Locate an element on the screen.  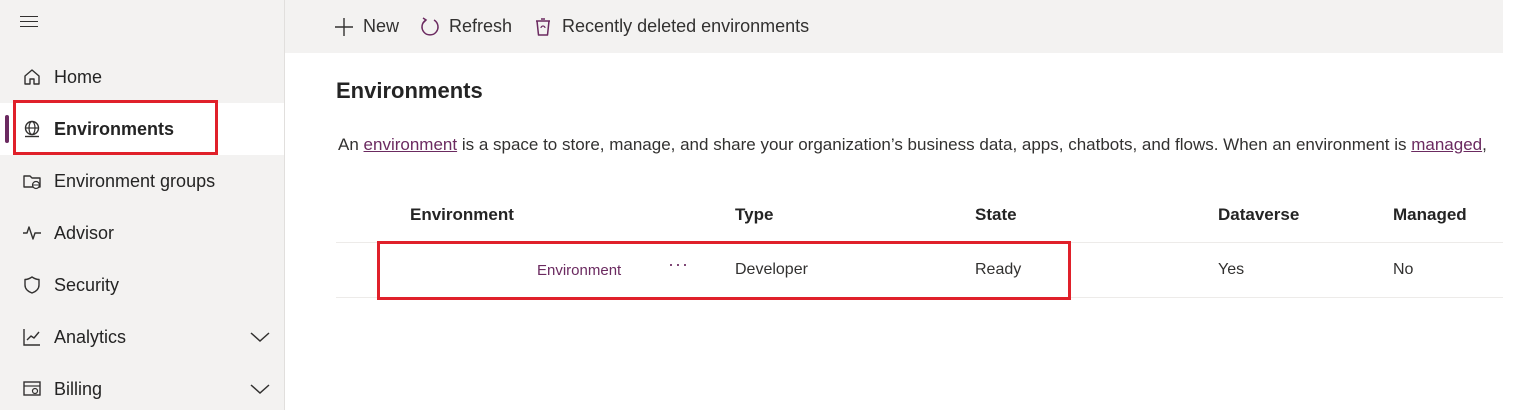
refresh-button-label: Refresh is located at coordinates (481, 26).